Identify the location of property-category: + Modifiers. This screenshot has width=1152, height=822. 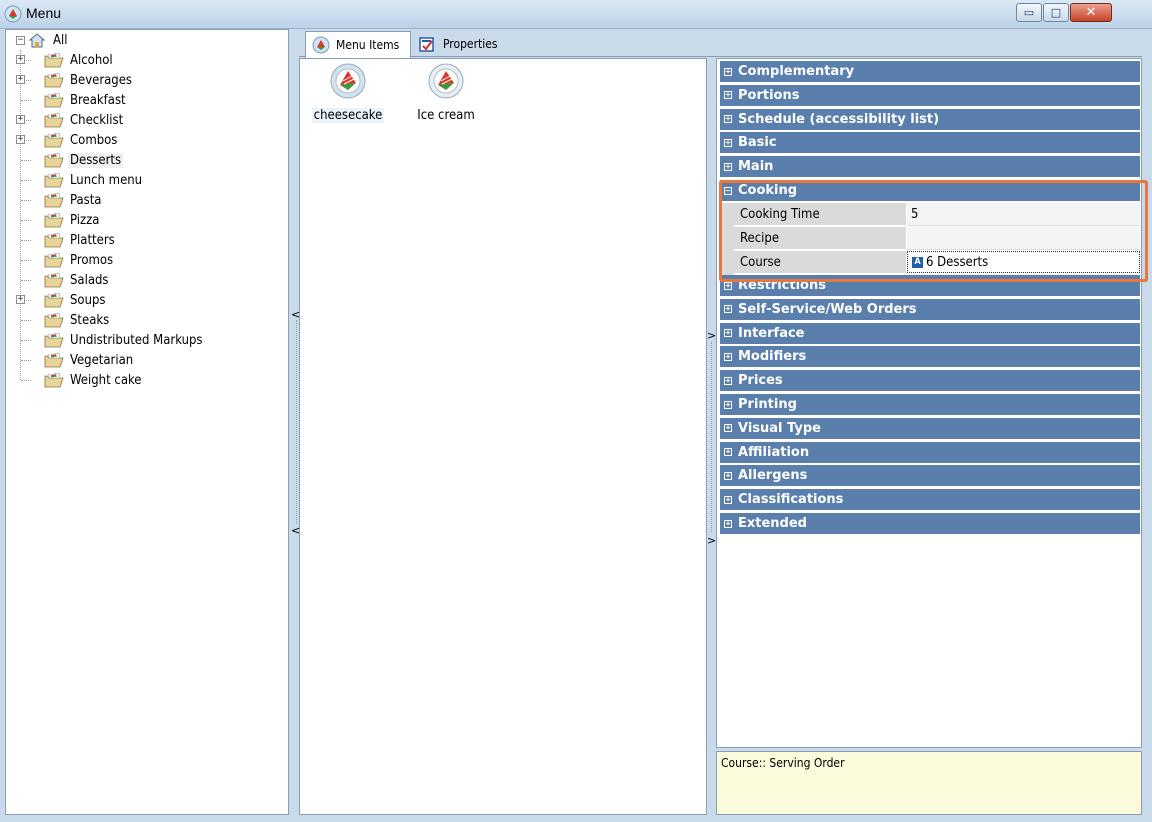
(930, 357).